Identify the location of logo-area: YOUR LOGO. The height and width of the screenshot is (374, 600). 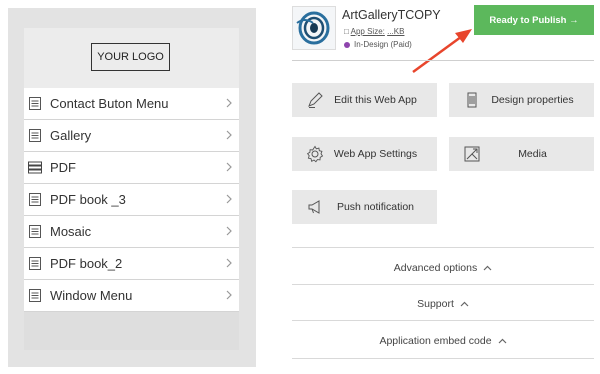
(131, 58).